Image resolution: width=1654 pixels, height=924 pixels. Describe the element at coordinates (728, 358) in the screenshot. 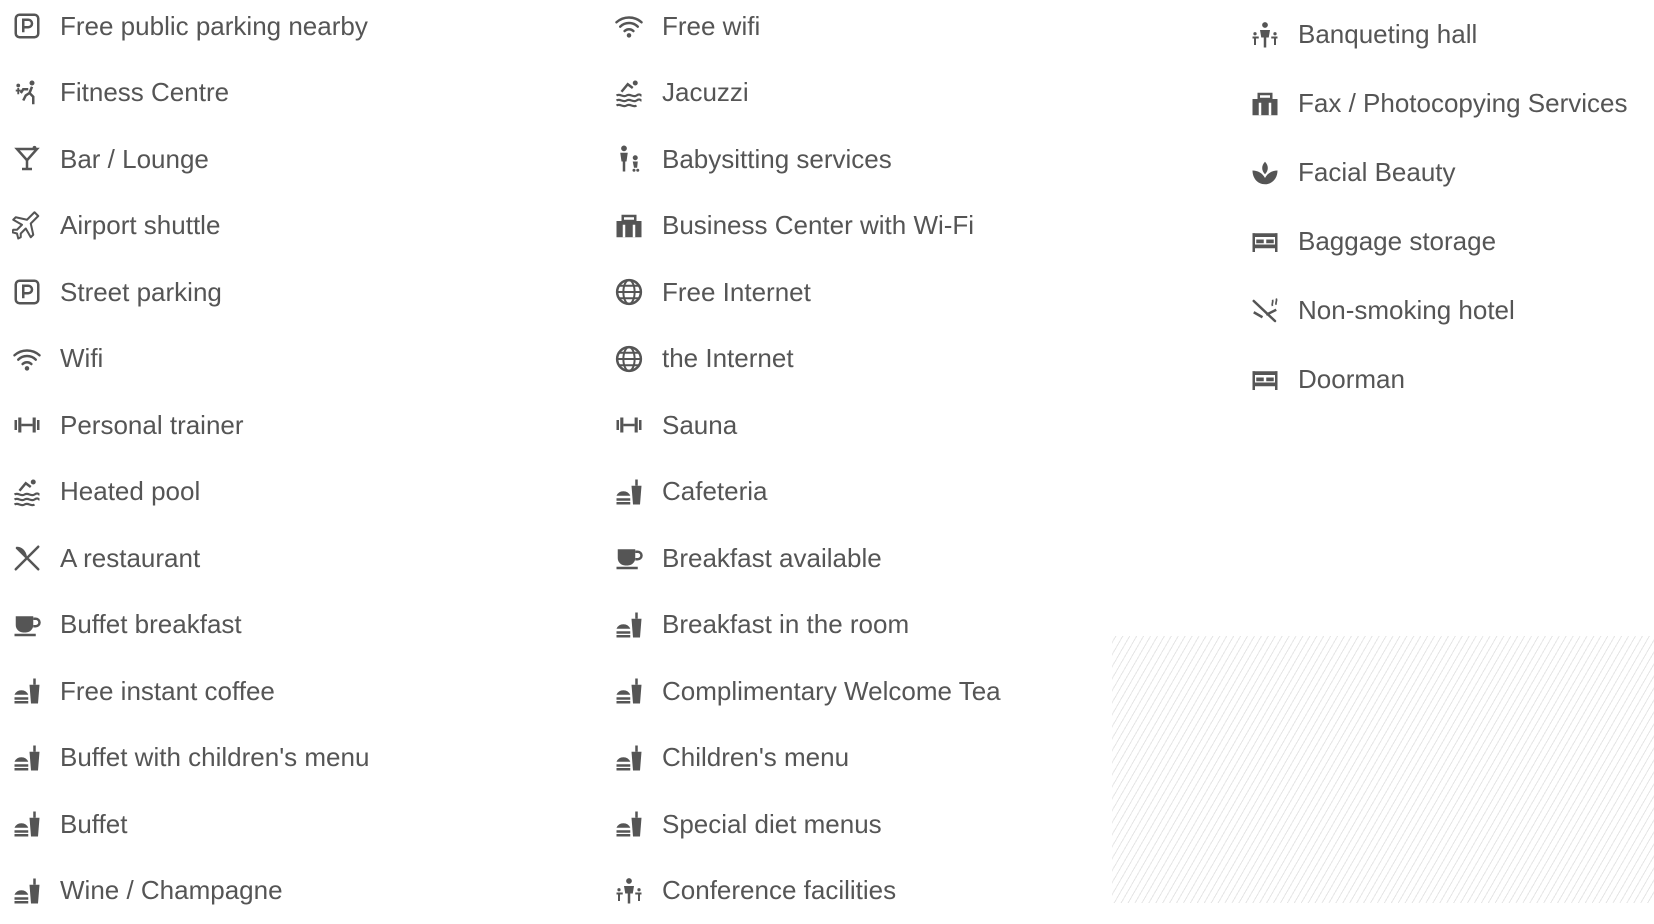

I see `amenity-label: the Internet` at that location.